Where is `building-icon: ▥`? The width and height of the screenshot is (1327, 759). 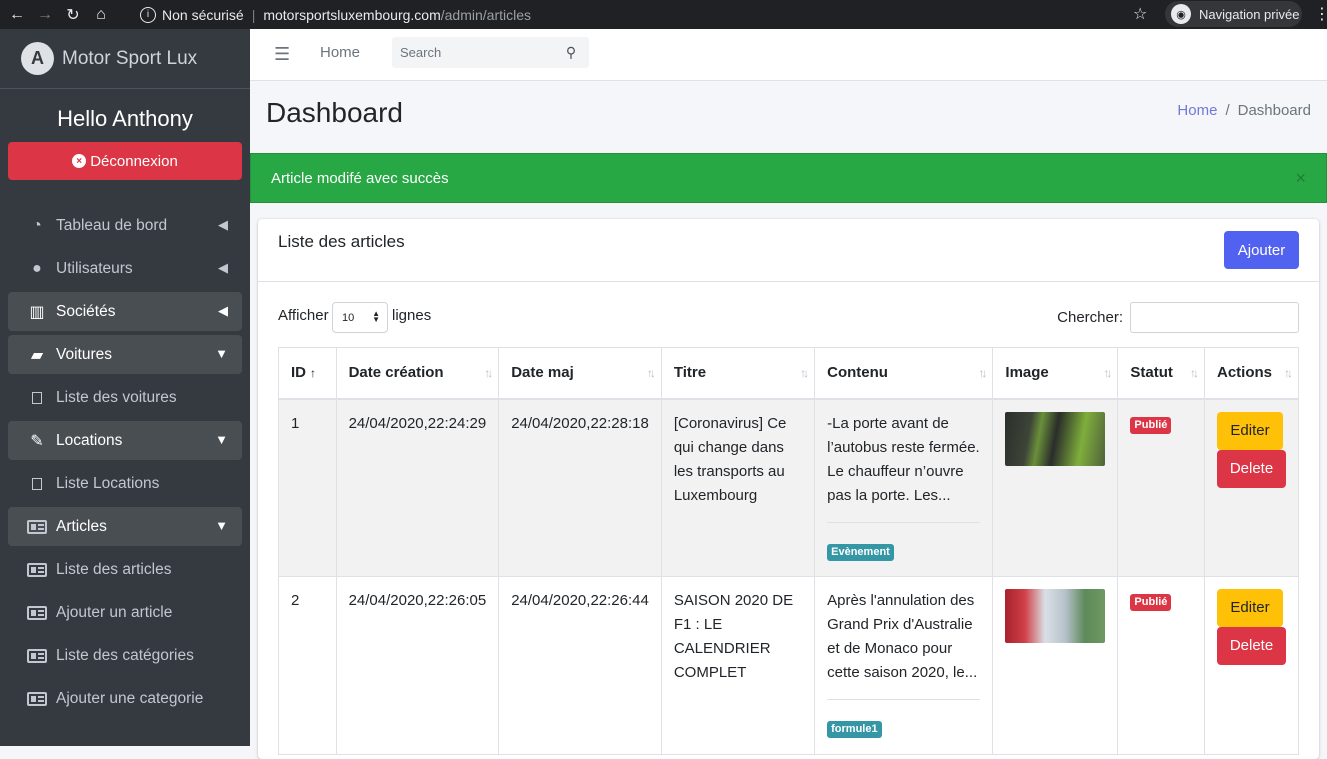
building-icon: ▥ is located at coordinates (37, 312).